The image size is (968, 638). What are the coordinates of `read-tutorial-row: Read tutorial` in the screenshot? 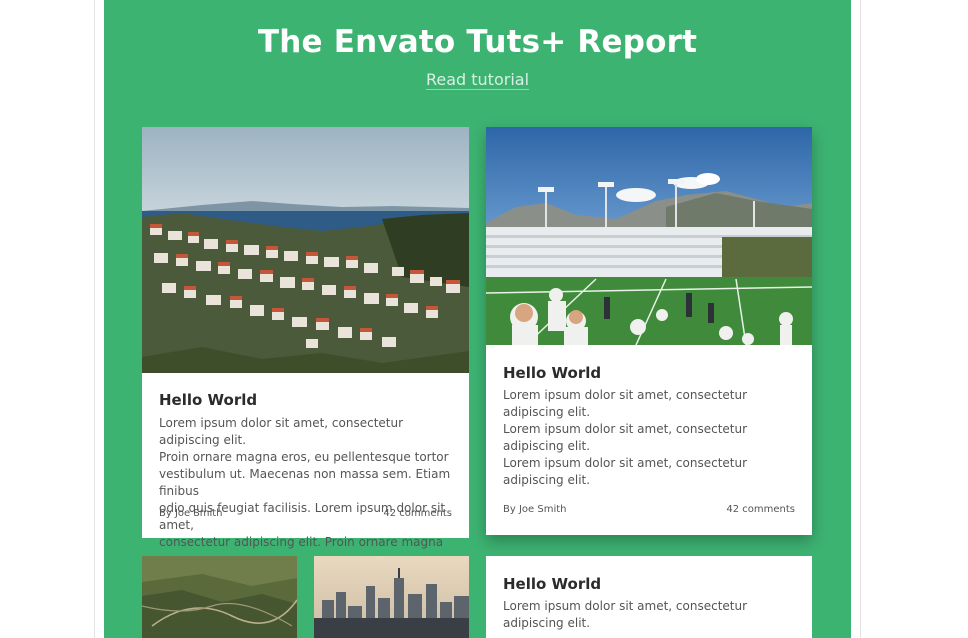 It's located at (477, 80).